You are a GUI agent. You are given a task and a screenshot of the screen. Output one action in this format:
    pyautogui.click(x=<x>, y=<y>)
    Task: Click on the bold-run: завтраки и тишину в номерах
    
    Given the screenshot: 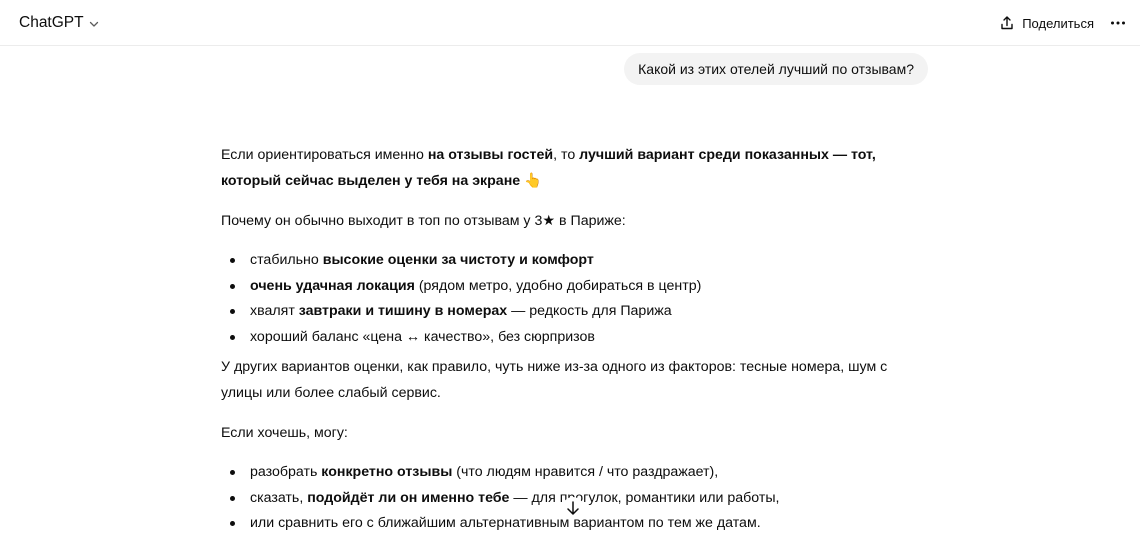 What is the action you would take?
    pyautogui.click(x=403, y=311)
    